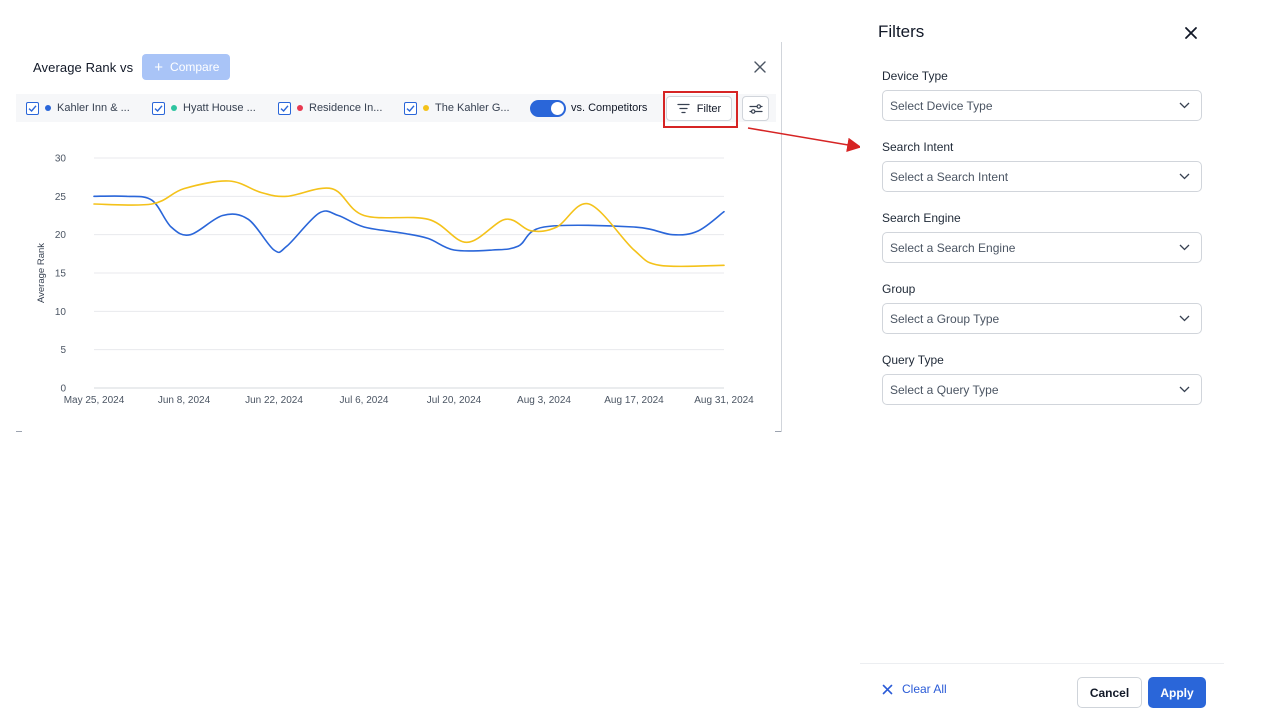  I want to click on filter-label: Filter, so click(709, 108).